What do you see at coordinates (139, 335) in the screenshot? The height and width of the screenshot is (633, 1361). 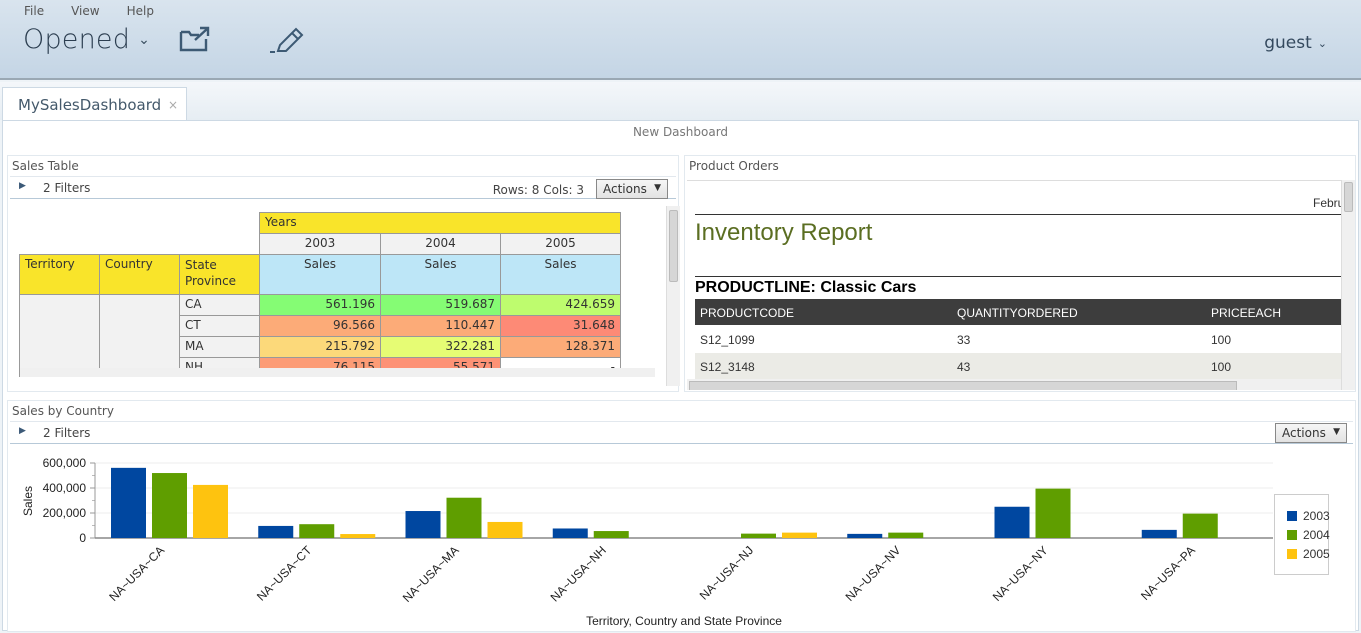 I see `country-cell` at bounding box center [139, 335].